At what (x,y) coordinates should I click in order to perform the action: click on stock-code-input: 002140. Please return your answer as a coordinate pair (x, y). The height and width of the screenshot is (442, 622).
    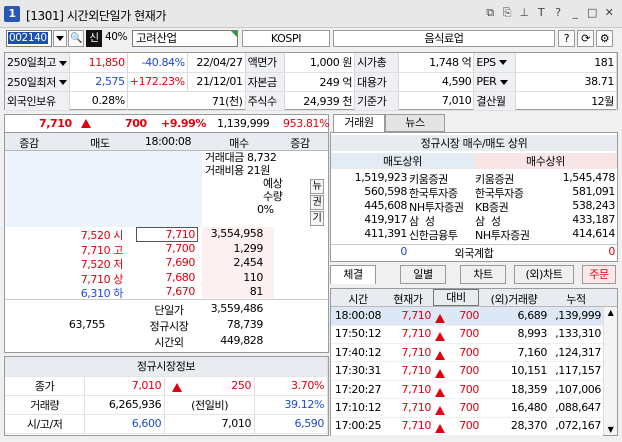
    Looking at the image, I should click on (29, 38).